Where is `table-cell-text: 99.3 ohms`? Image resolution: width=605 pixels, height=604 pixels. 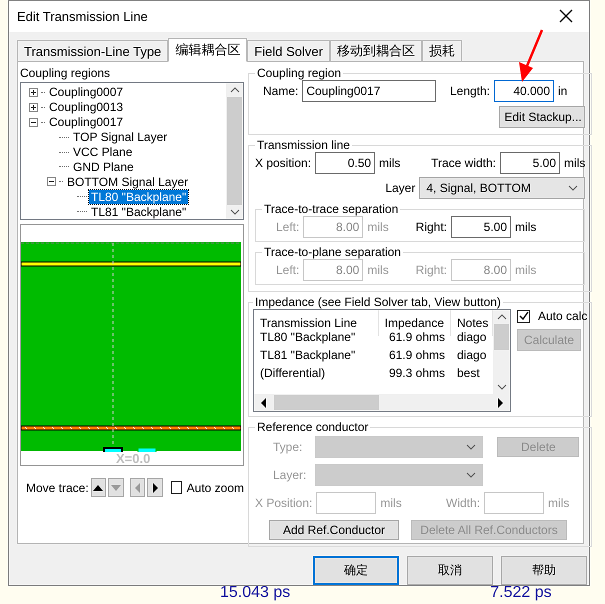
table-cell-text: 99.3 ohms is located at coordinates (417, 373).